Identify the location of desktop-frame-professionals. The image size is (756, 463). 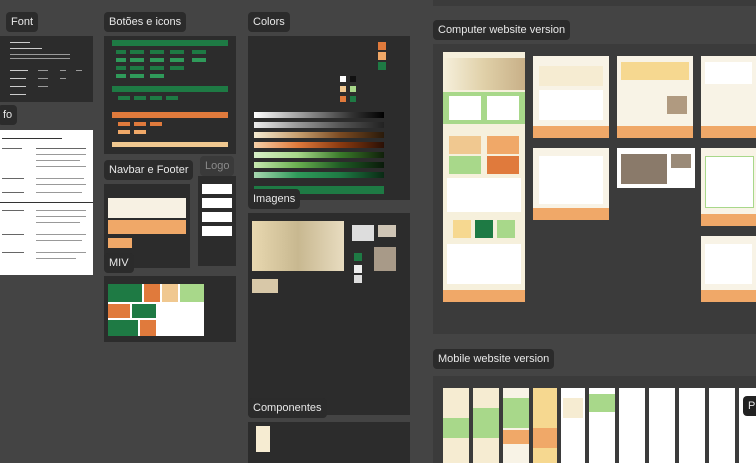
(571, 97).